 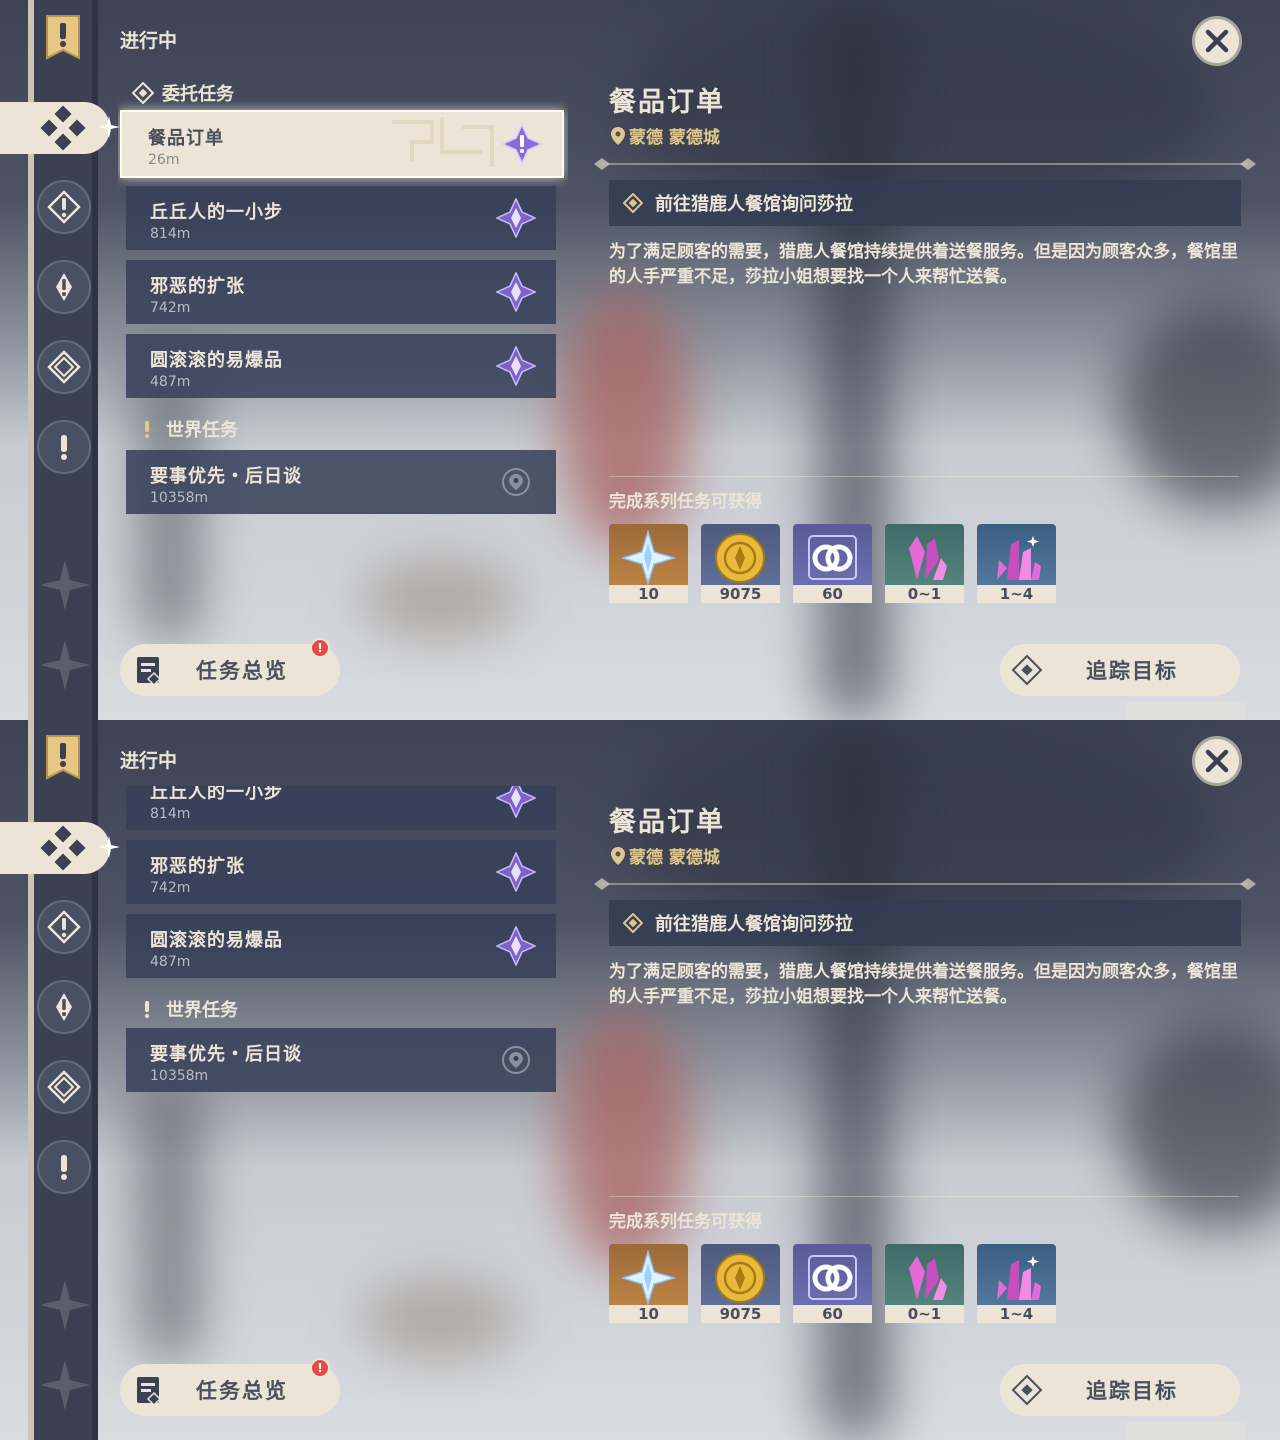 What do you see at coordinates (147, 1009) in the screenshot?
I see `world-quest-small-icon` at bounding box center [147, 1009].